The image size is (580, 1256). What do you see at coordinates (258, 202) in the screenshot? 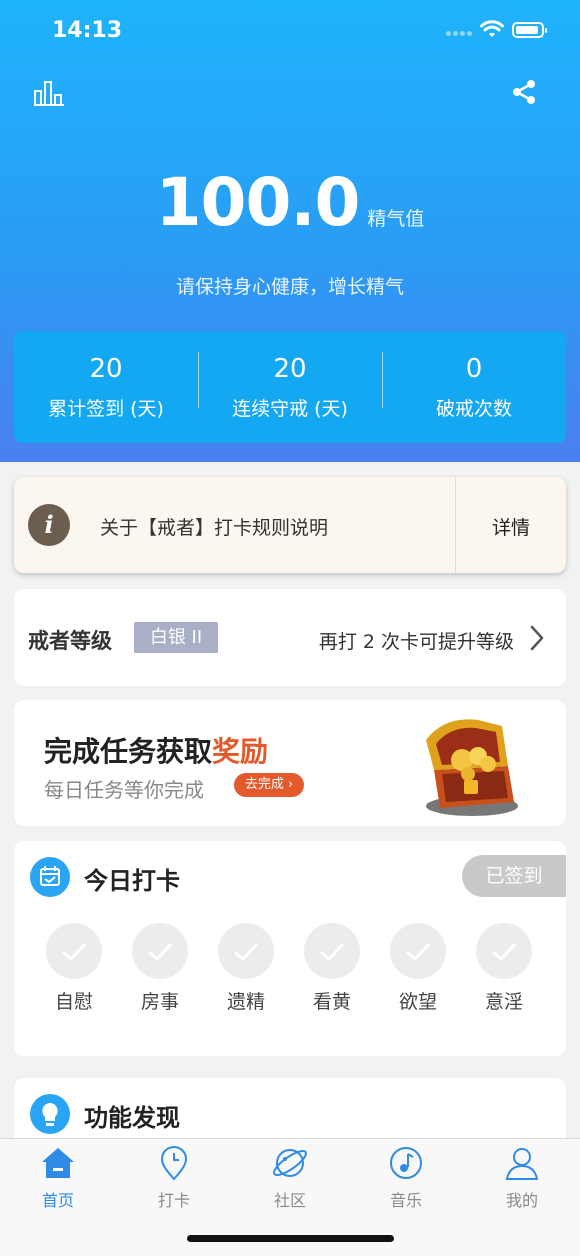
I see `energy-number: 100.0` at bounding box center [258, 202].